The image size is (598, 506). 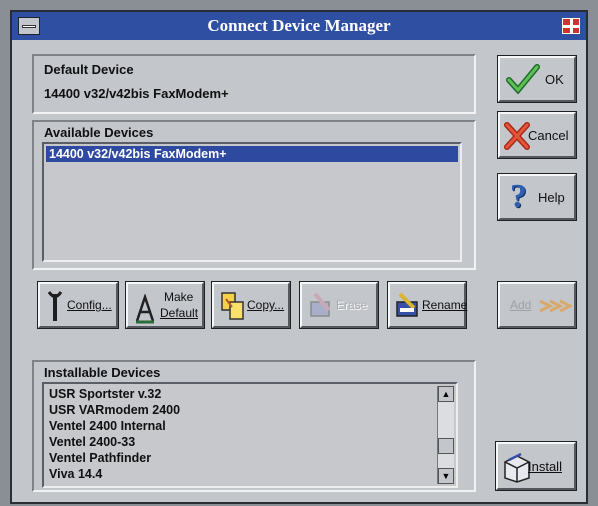 I want to click on make-default-label-line1: Make, so click(x=179, y=297).